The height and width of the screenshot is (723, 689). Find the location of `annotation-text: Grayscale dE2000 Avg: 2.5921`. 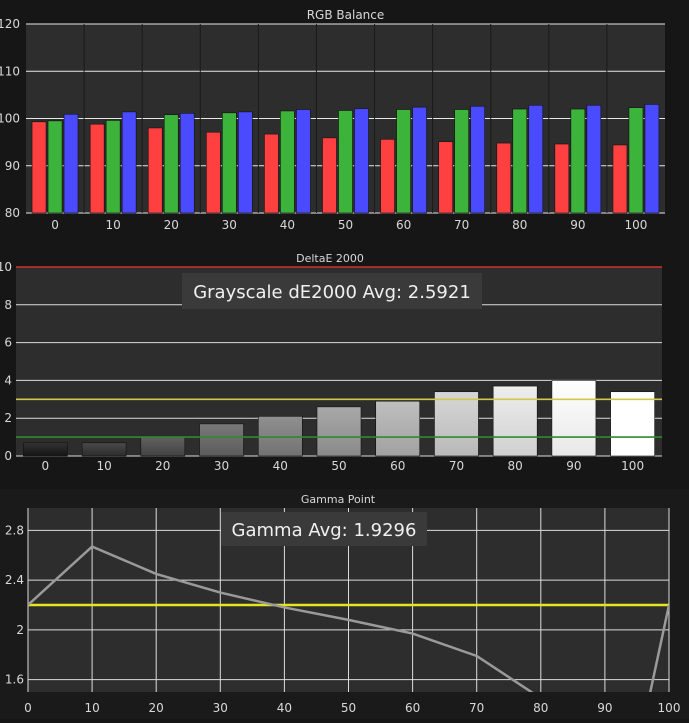

annotation-text: Grayscale dE2000 Avg: 2.5921 is located at coordinates (332, 292).